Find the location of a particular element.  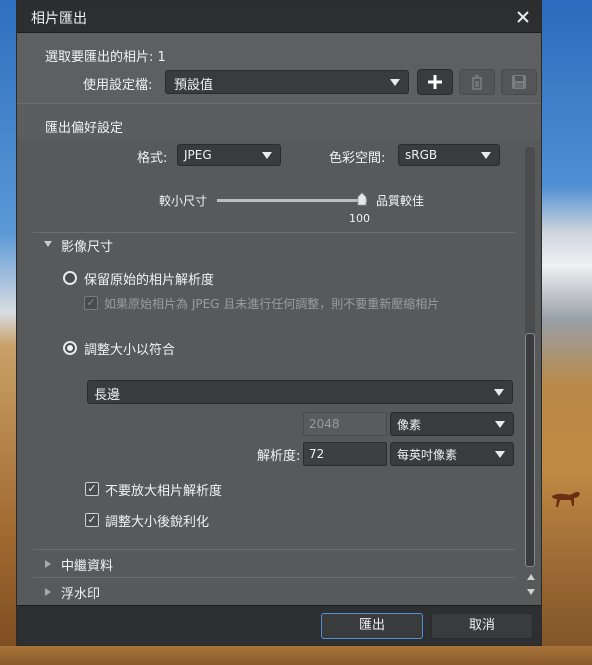

fit-select: 長邊 is located at coordinates (300, 392).